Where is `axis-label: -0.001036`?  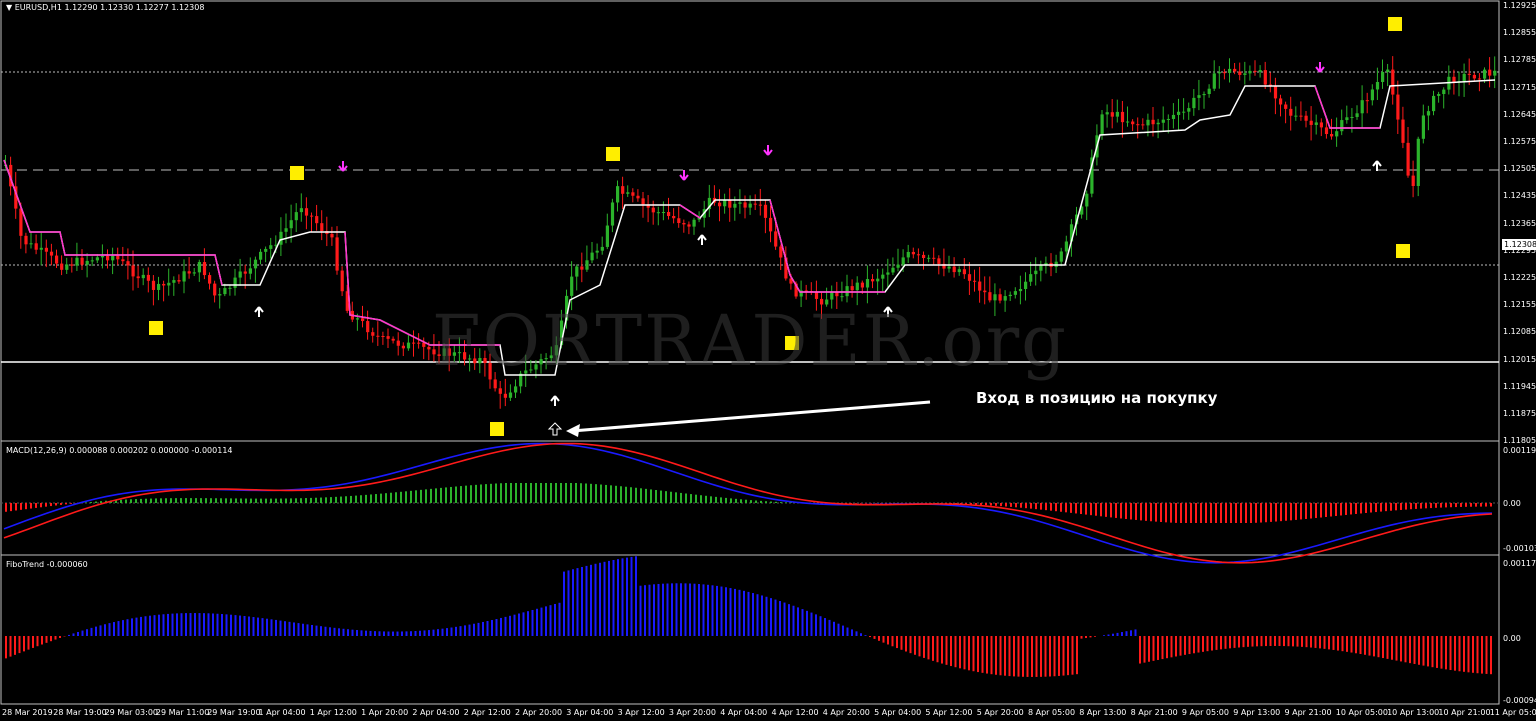
axis-label: -0.001036 is located at coordinates (1519, 548).